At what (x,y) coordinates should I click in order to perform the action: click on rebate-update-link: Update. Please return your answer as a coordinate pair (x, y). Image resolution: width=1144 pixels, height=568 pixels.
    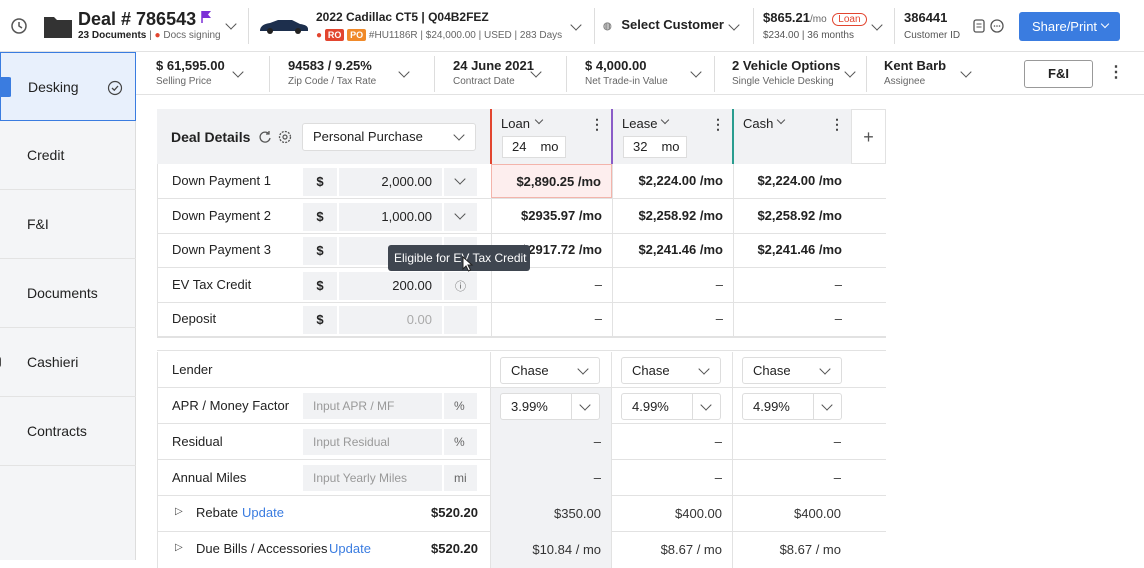
    Looking at the image, I should click on (263, 512).